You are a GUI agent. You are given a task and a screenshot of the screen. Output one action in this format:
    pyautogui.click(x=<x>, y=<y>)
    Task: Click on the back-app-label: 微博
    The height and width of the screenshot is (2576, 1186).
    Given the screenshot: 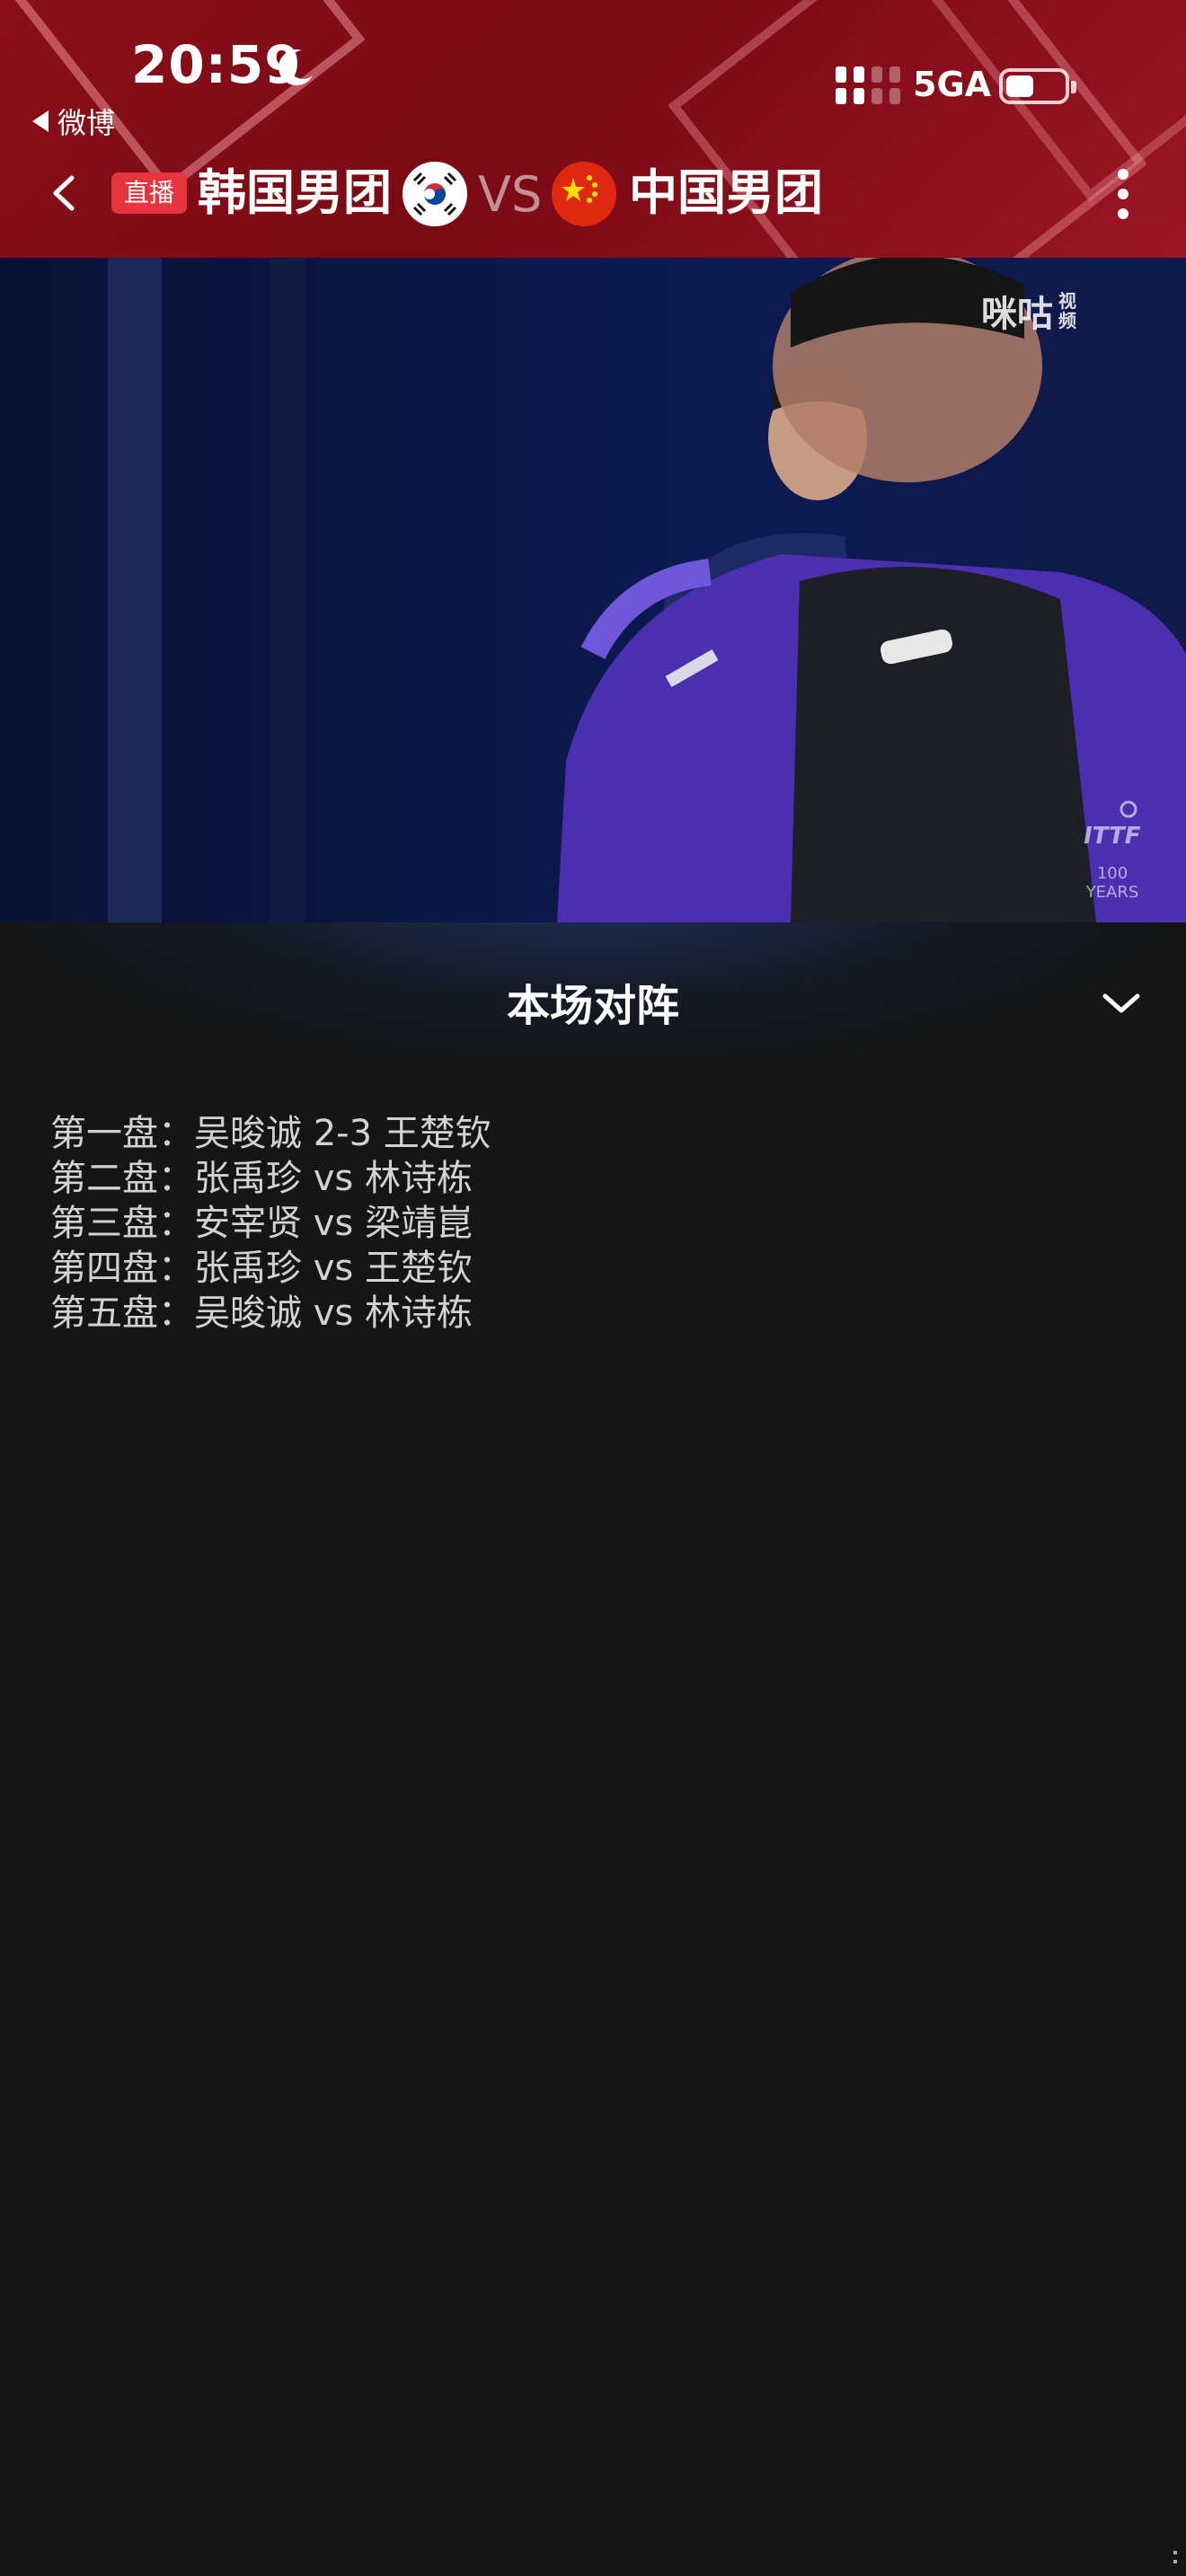 What is the action you would take?
    pyautogui.click(x=87, y=123)
    